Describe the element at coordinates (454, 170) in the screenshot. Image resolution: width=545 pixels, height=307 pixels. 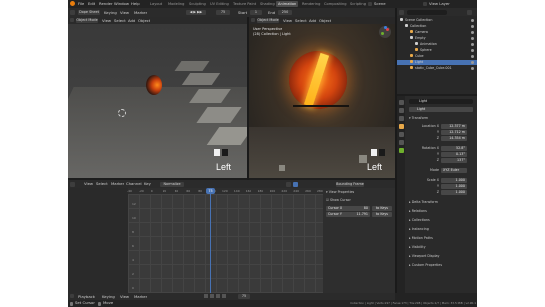
I see `rotation-mode-dropdown: XYZ Euler` at that location.